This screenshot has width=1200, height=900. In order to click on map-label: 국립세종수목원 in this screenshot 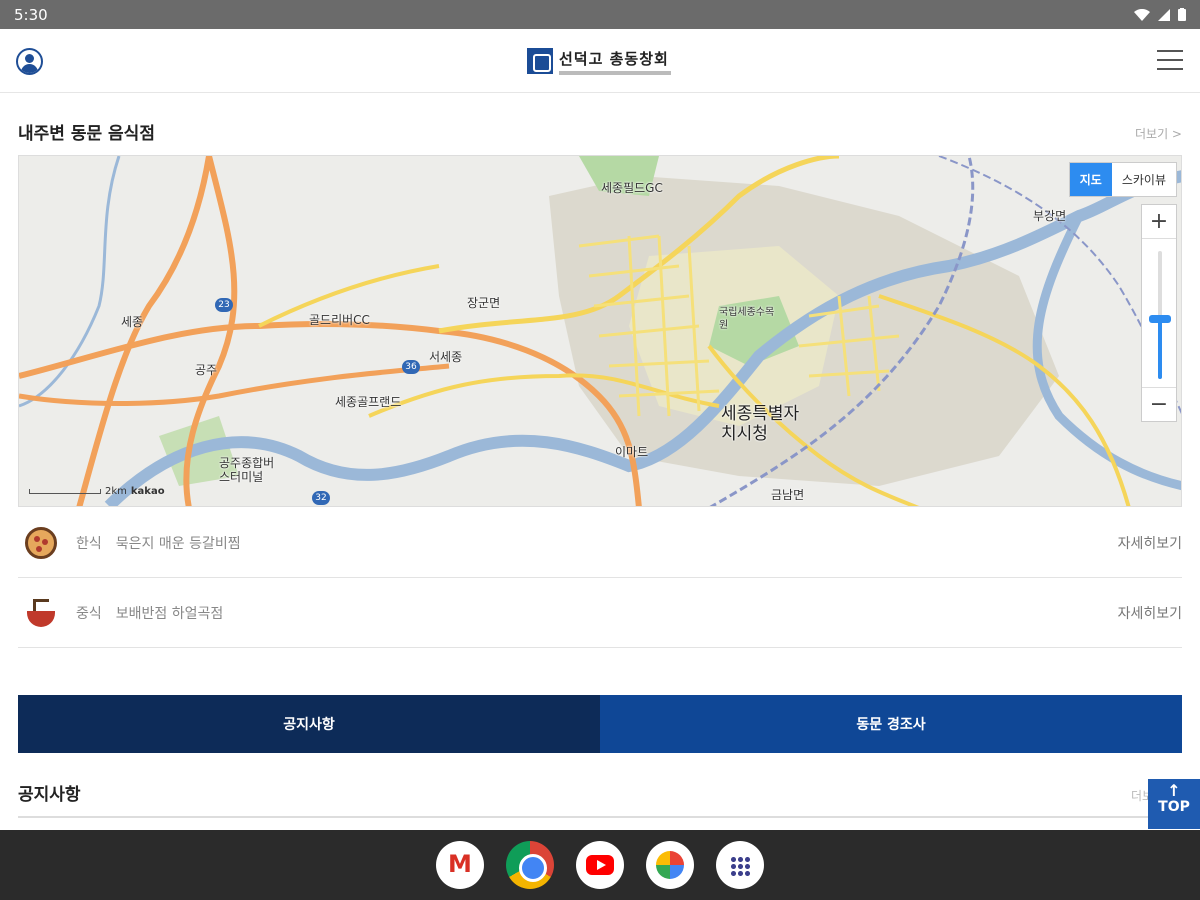, I will do `click(747, 319)`.